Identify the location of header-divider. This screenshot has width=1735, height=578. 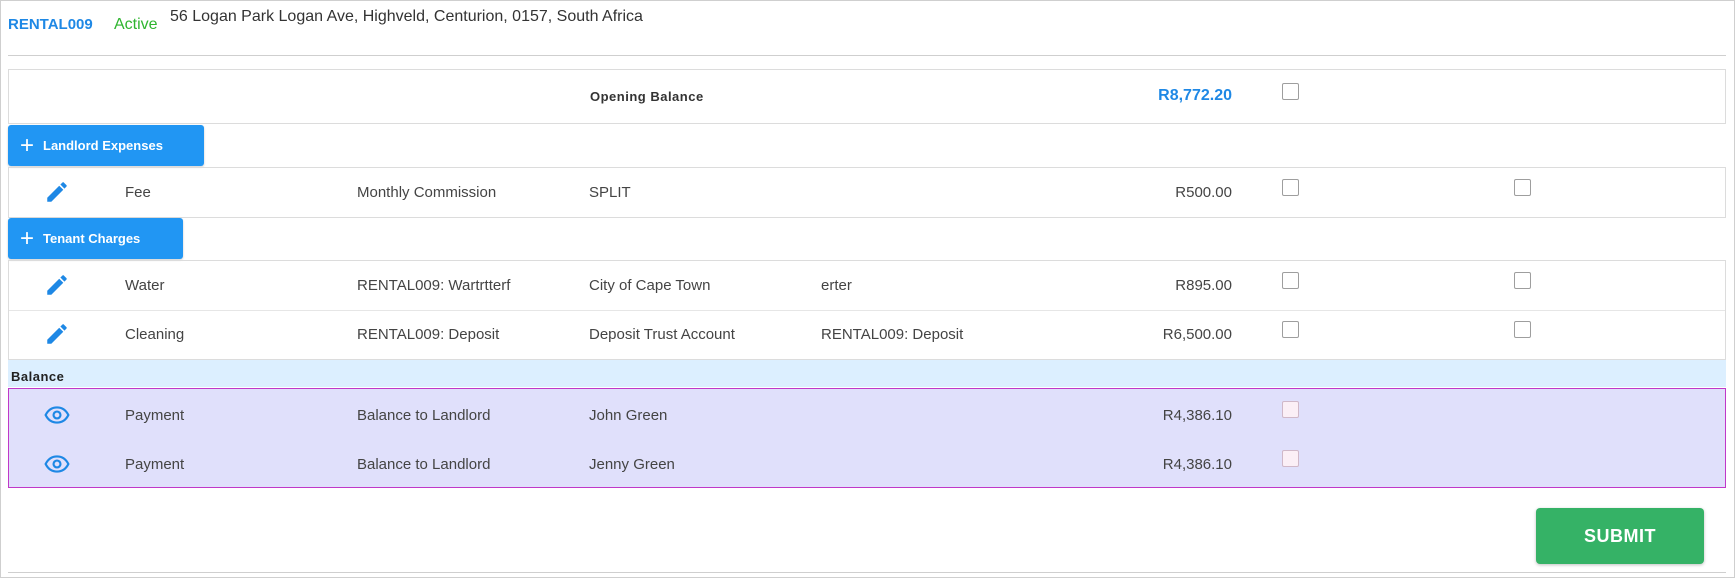
(867, 55).